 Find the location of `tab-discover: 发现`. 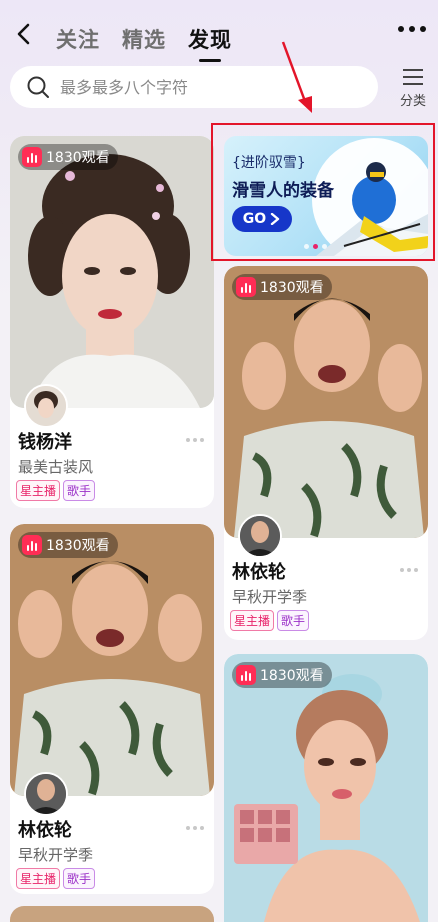

tab-discover: 发现 is located at coordinates (210, 39).